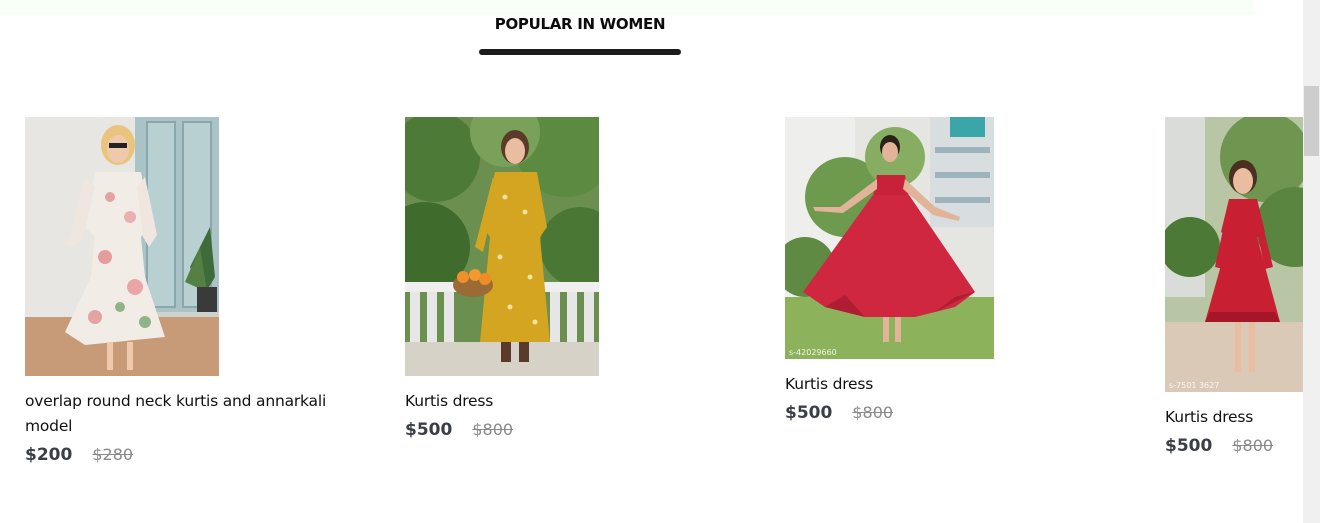 The width and height of the screenshot is (1320, 523). I want to click on yellow-dress-photo, so click(502, 246).